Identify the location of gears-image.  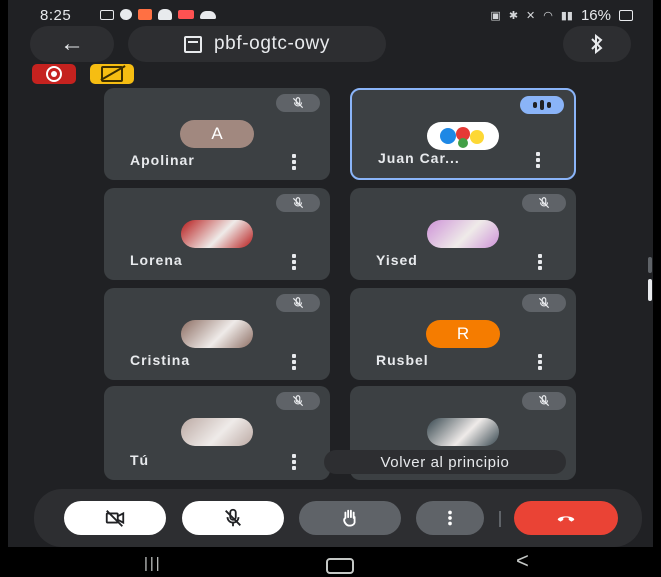
(462, 137).